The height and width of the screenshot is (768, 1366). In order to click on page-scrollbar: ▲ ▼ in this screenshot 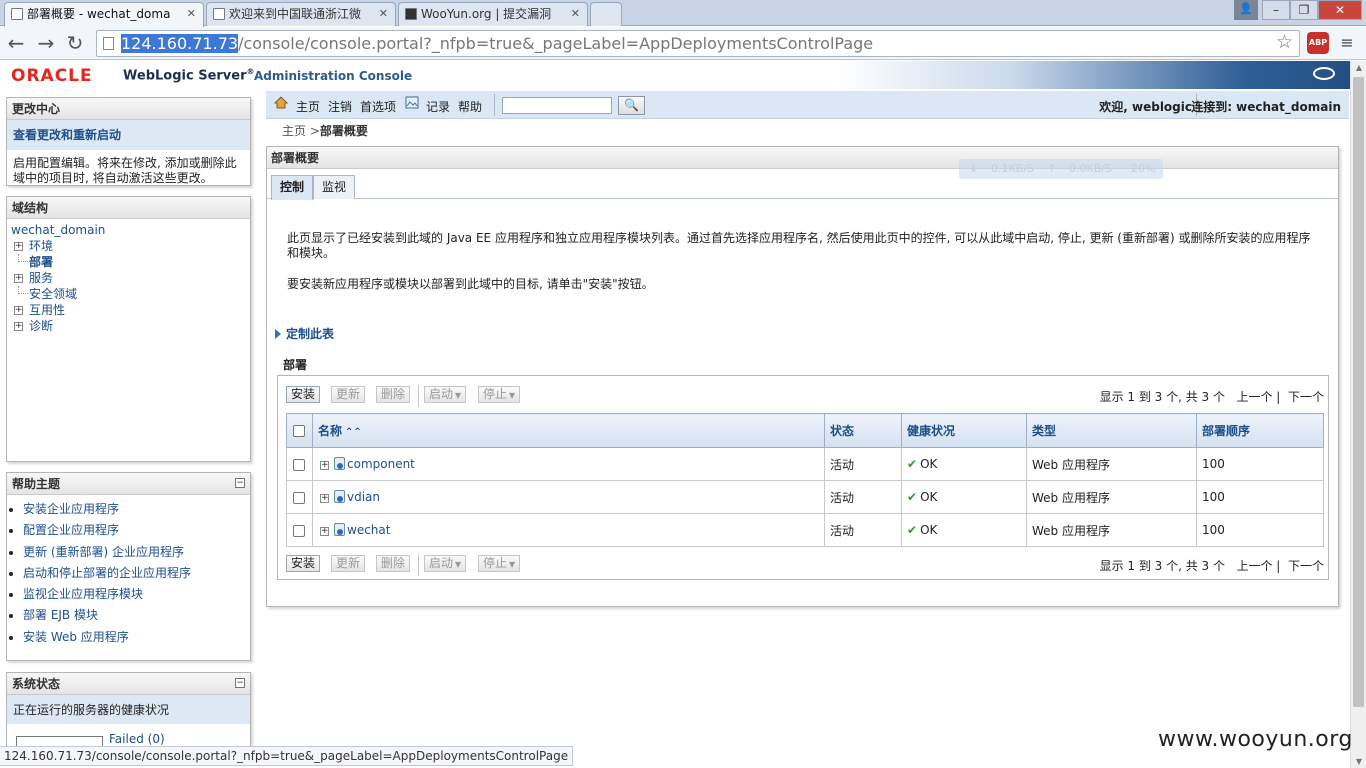, I will do `click(1358, 414)`.